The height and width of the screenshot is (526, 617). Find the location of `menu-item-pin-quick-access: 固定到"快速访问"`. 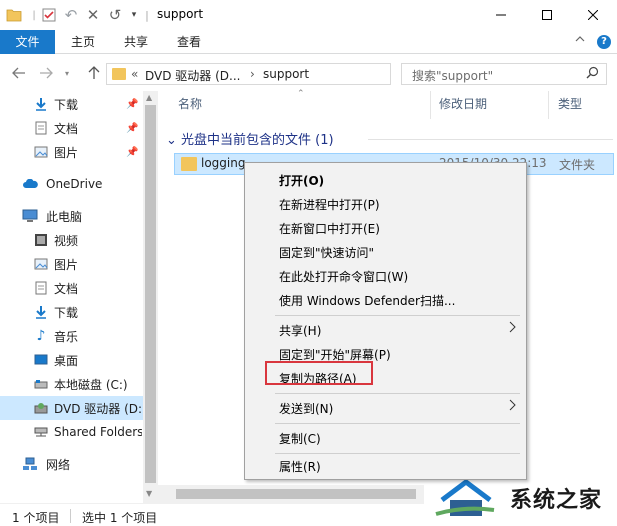

menu-item-pin-quick-access: 固定到"快速访问" is located at coordinates (385, 252).